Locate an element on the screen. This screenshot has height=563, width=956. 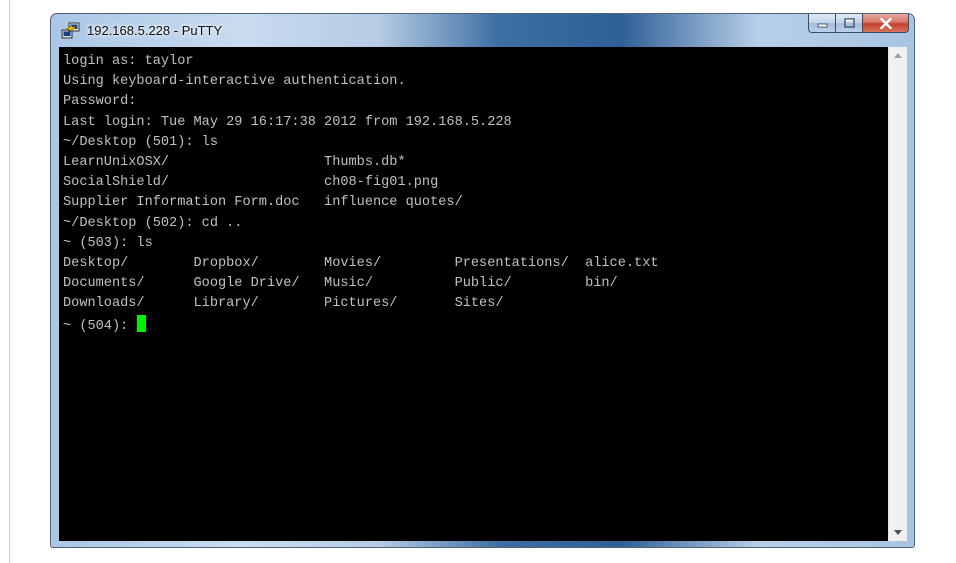
minimize-icon is located at coordinates (822, 25).